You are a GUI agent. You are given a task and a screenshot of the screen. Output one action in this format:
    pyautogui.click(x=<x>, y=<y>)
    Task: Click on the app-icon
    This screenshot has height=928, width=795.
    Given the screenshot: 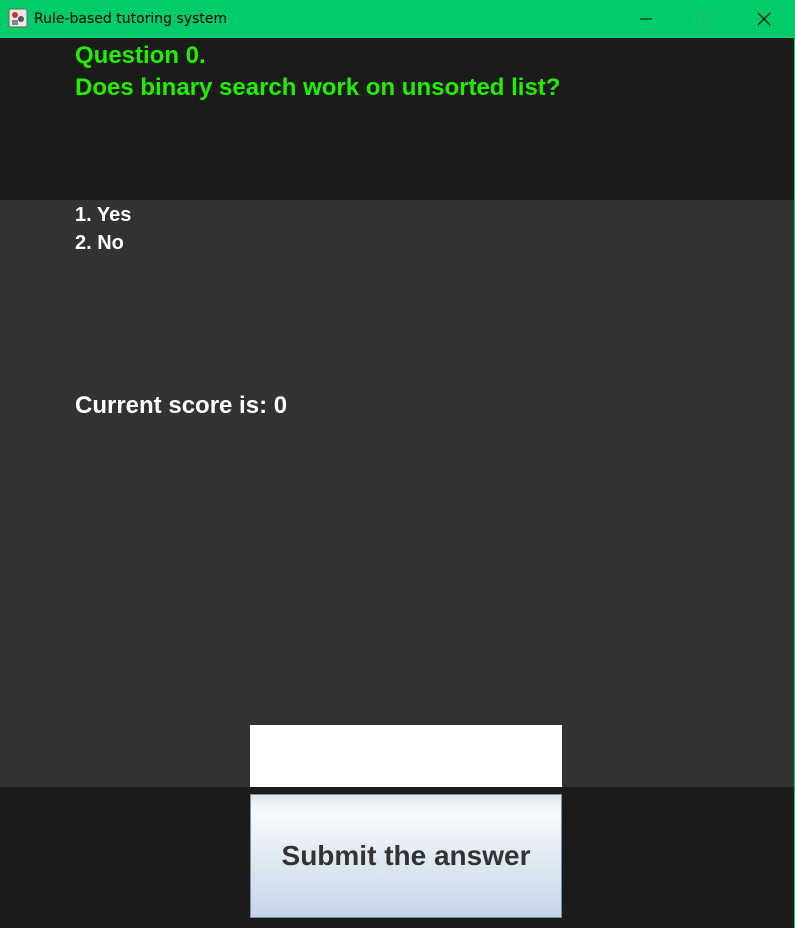 What is the action you would take?
    pyautogui.click(x=18, y=18)
    